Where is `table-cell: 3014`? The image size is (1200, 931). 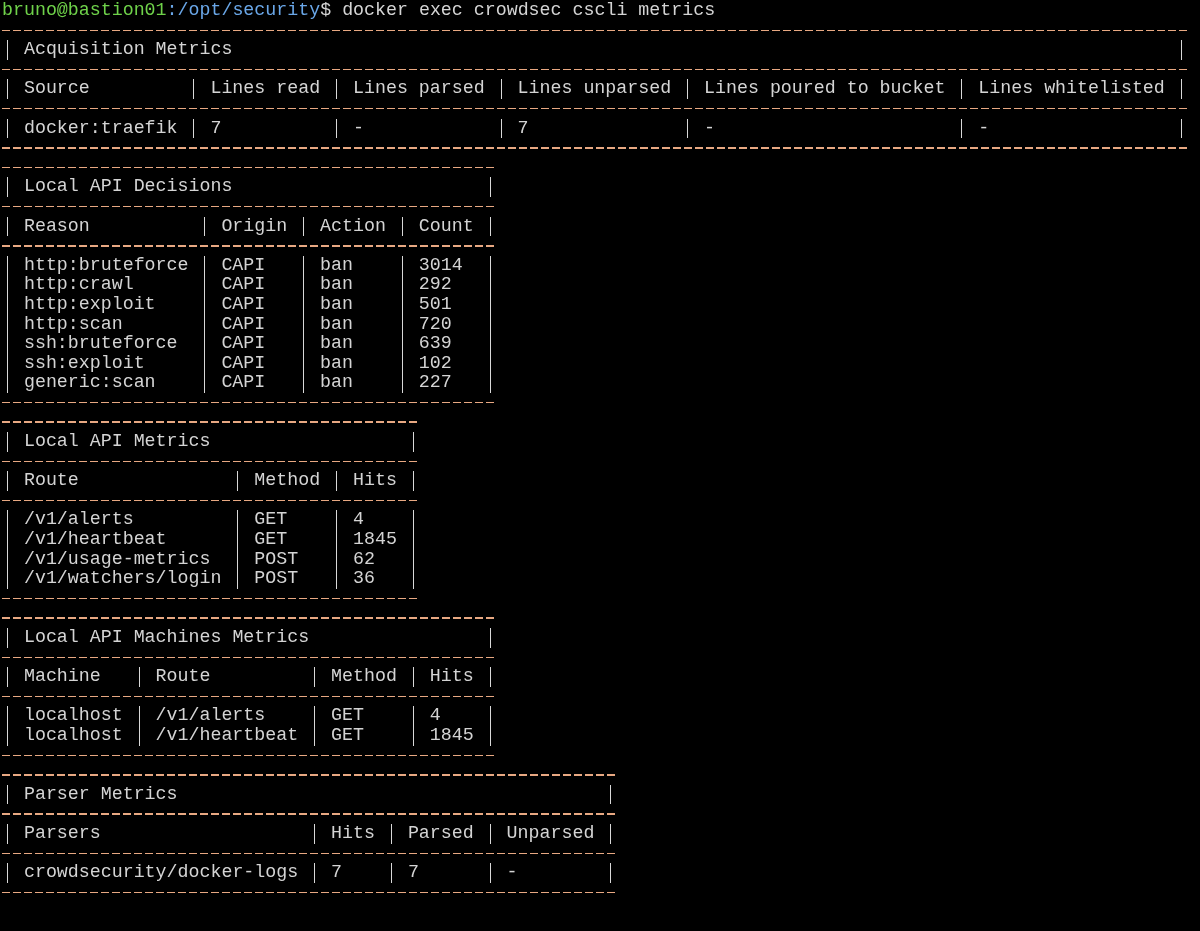
table-cell: 3014 is located at coordinates (440, 264).